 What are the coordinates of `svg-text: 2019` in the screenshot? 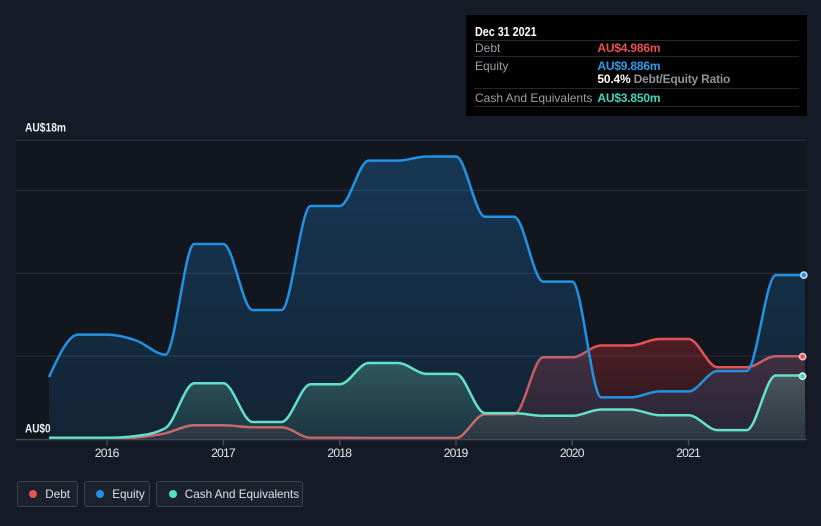 It's located at (456, 453).